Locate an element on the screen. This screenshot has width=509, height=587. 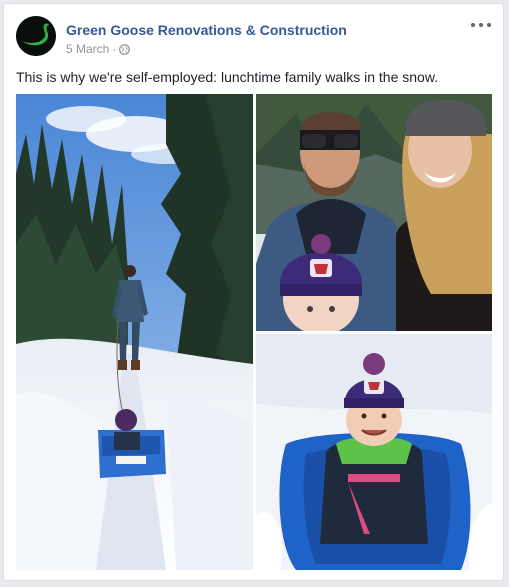
post-meta: 5 March · is located at coordinates (98, 49).